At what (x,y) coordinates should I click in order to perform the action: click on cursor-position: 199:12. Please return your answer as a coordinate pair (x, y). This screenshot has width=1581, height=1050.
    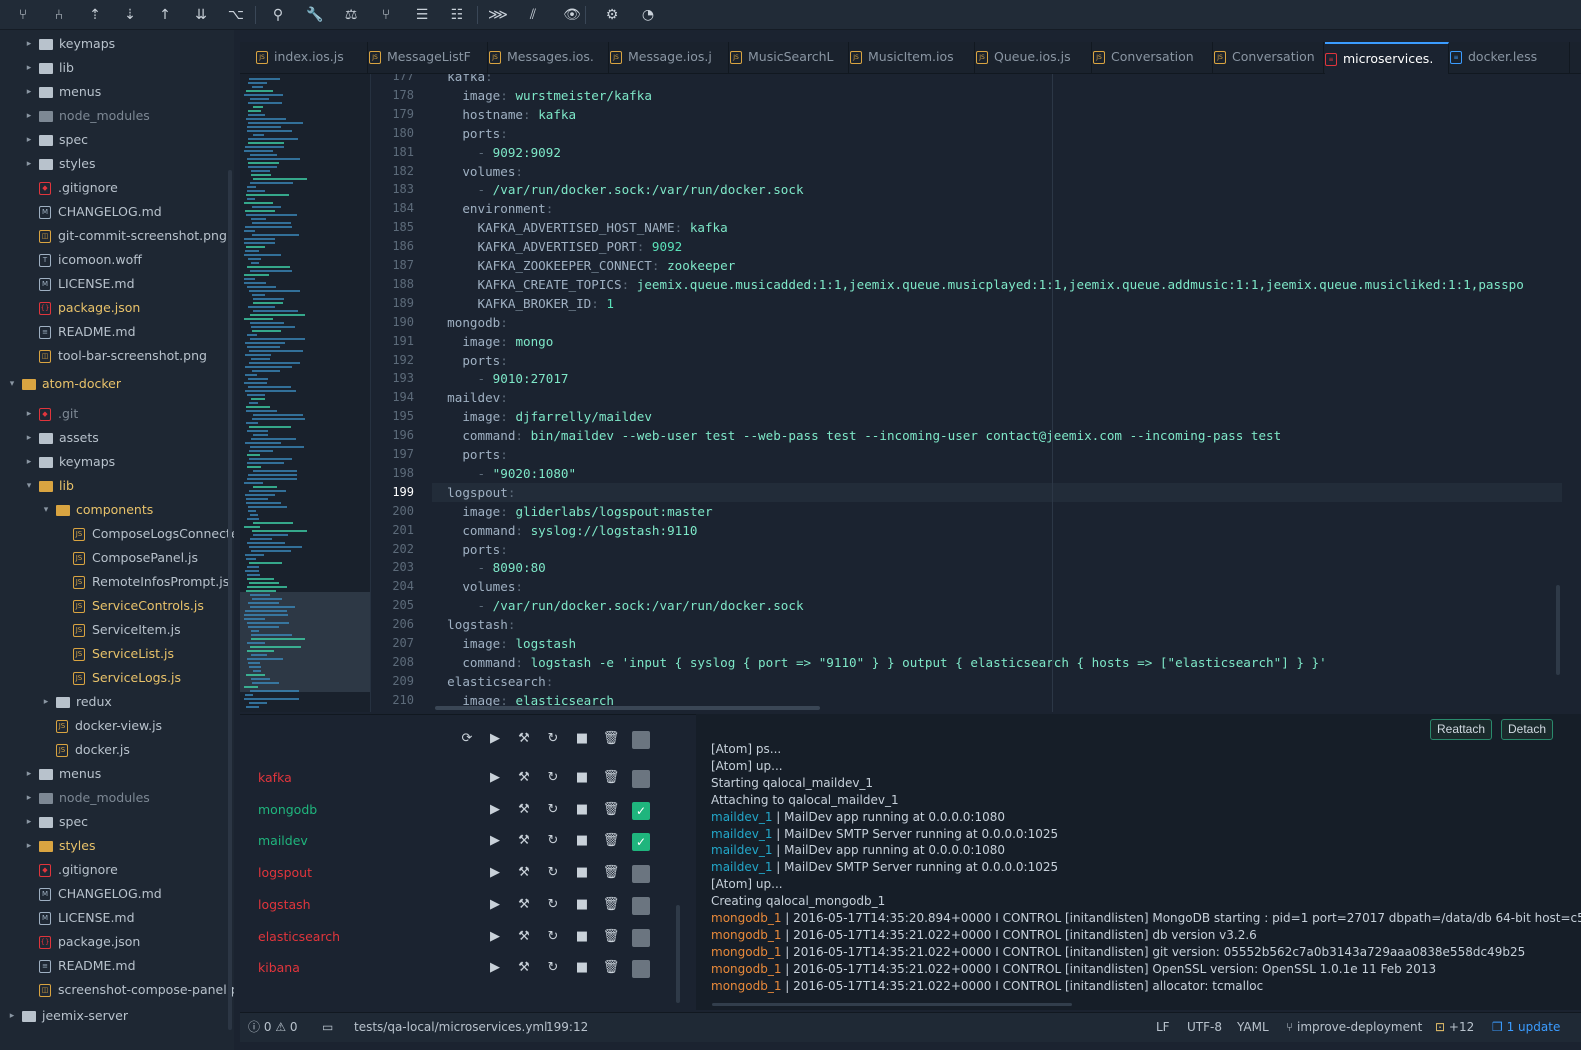
    Looking at the image, I should click on (567, 1027).